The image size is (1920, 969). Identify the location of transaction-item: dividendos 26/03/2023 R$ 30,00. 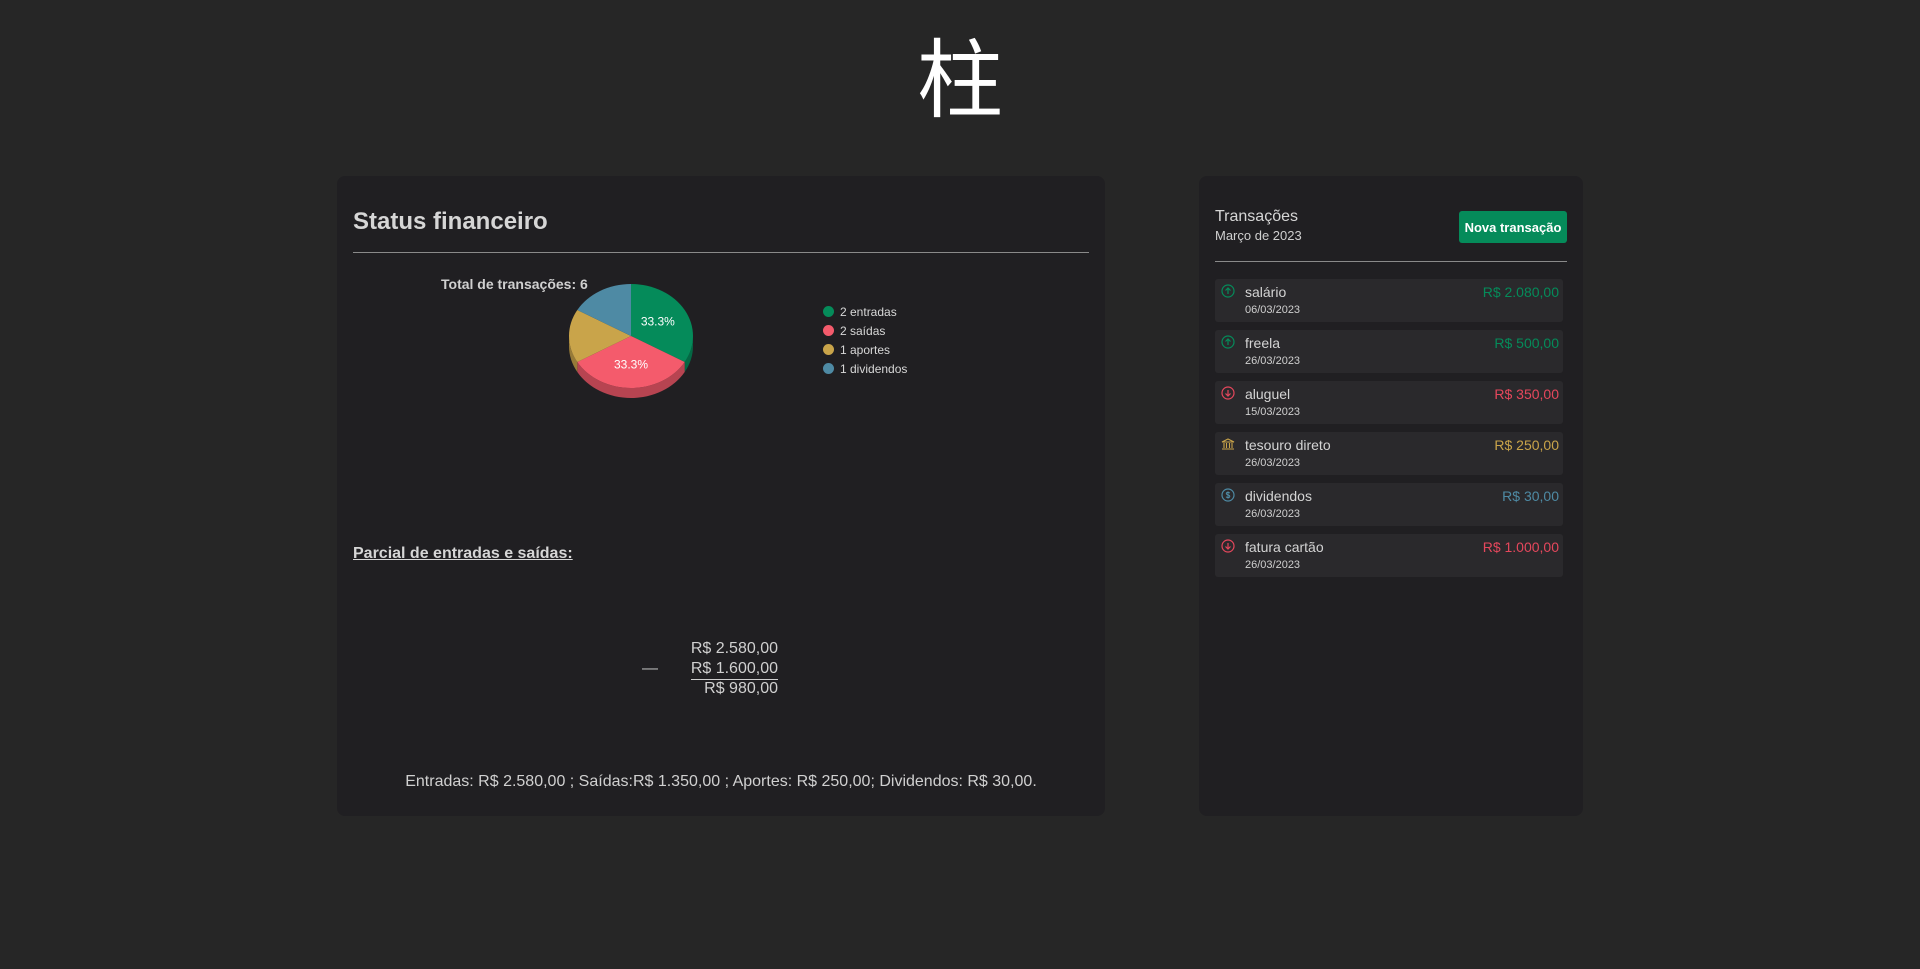
(1389, 504).